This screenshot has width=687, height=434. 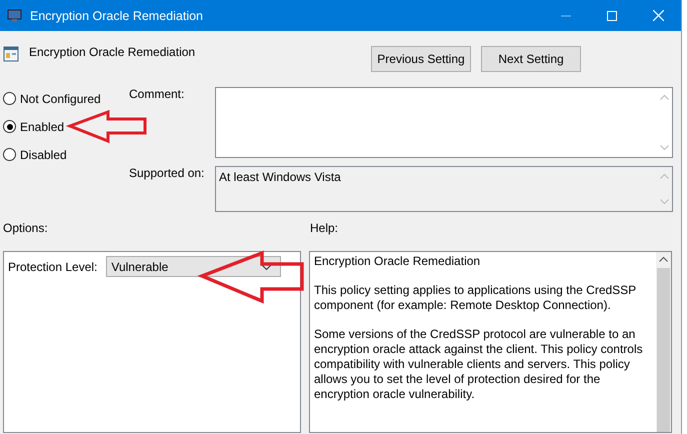 What do you see at coordinates (15, 16) in the screenshot?
I see `monitor-icon` at bounding box center [15, 16].